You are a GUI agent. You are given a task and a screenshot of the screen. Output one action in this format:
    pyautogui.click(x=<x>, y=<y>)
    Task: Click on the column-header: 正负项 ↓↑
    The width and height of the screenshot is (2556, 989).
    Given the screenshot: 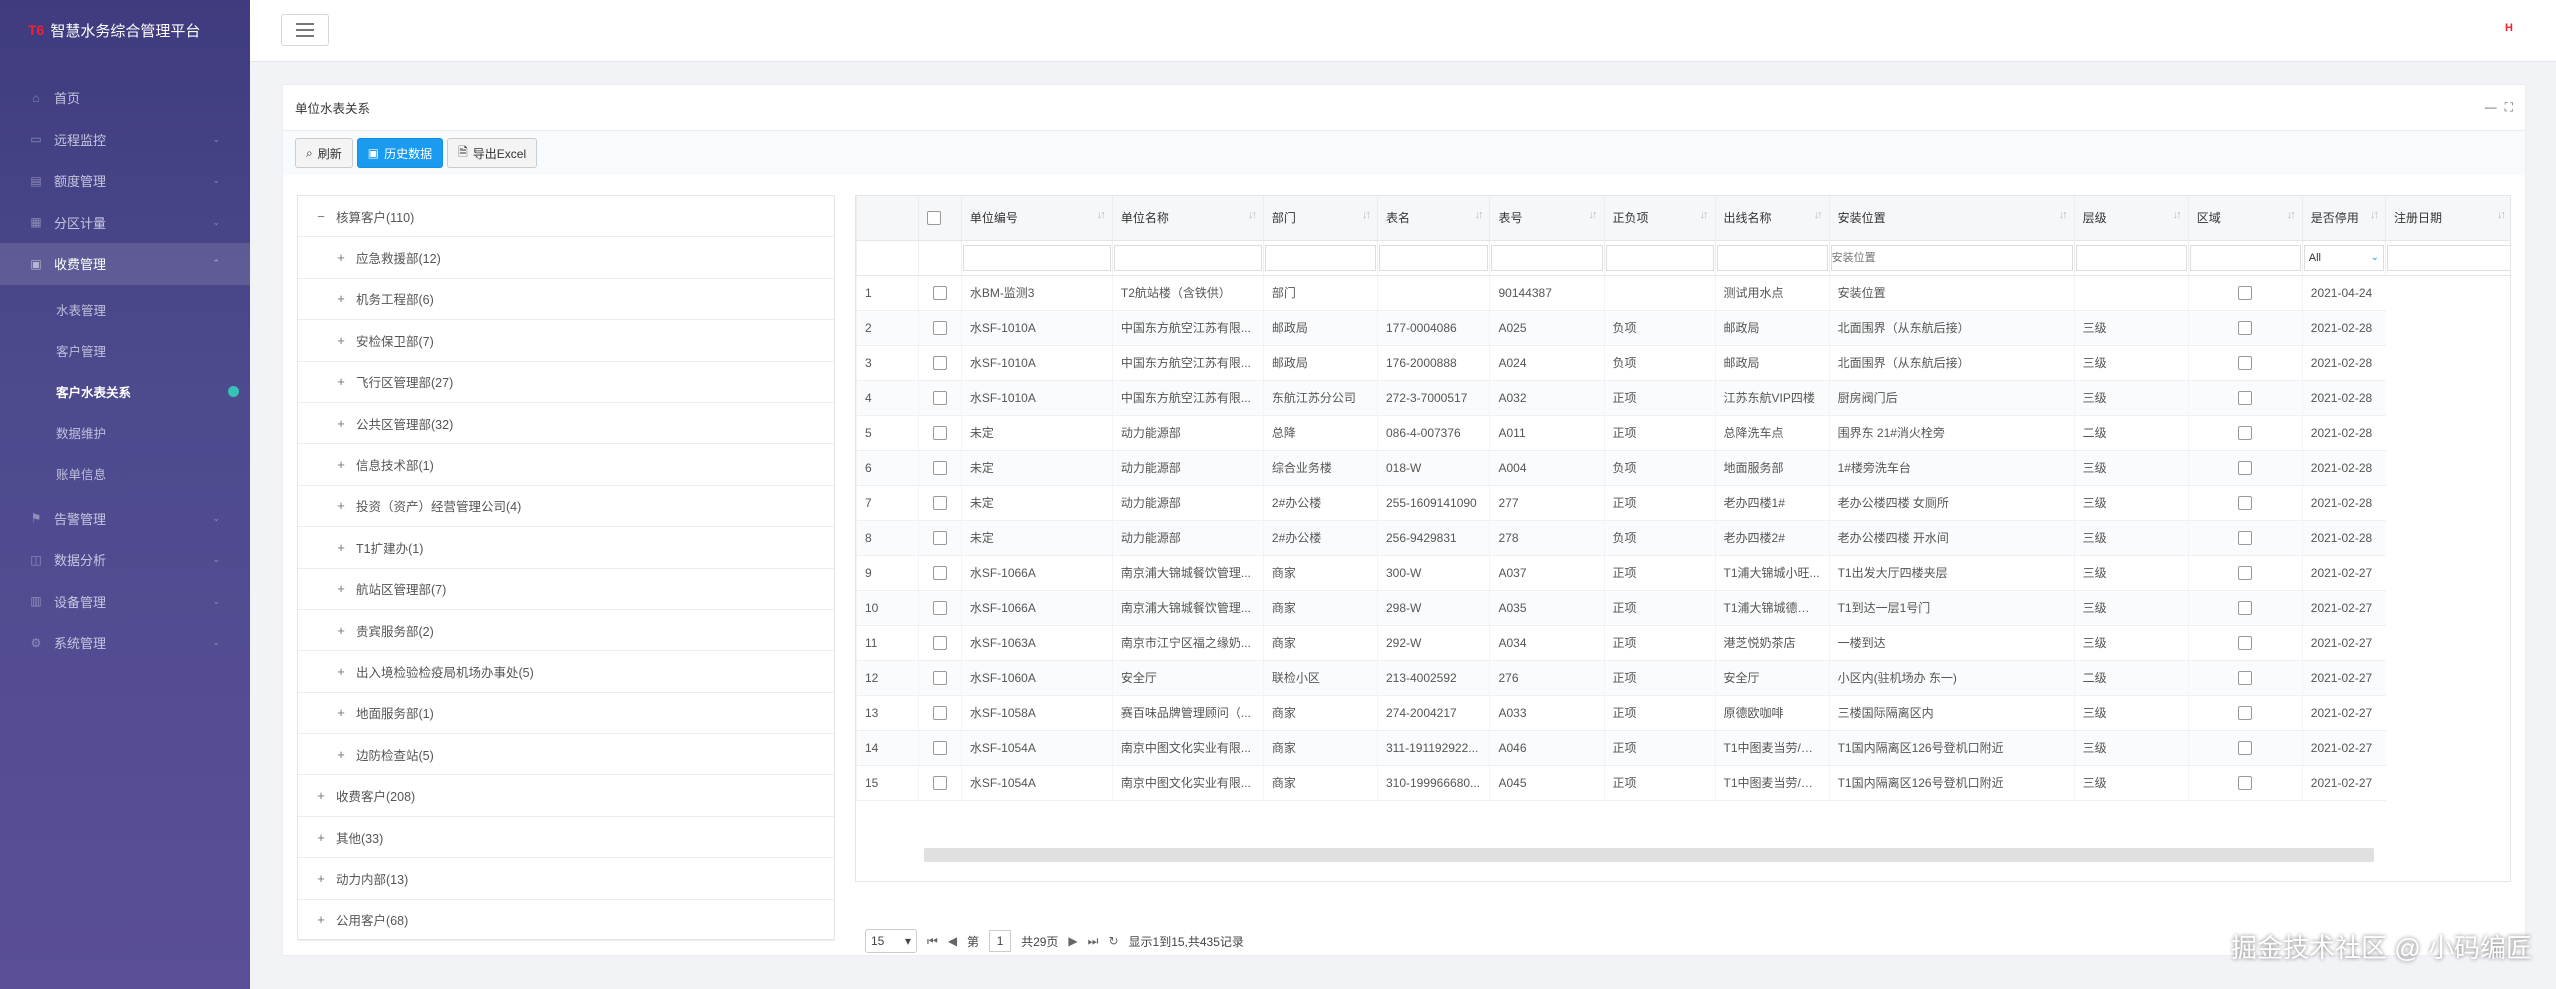 What is the action you would take?
    pyautogui.click(x=1659, y=218)
    